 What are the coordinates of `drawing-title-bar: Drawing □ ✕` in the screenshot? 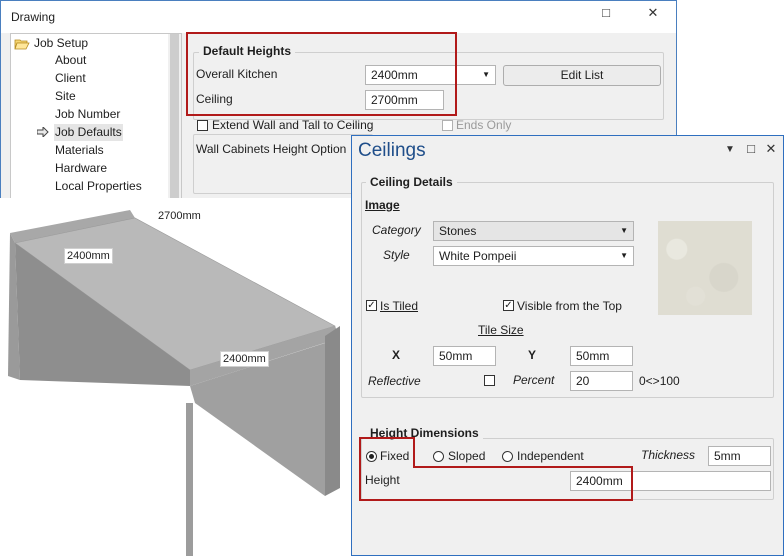 It's located at (338, 17).